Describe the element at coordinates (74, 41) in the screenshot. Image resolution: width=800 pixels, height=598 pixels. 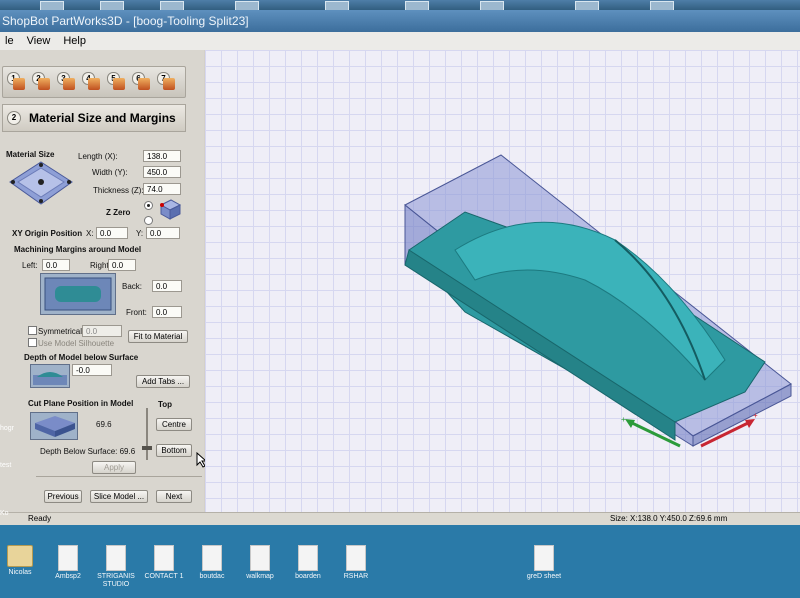
I see `menu-help: Help` at that location.